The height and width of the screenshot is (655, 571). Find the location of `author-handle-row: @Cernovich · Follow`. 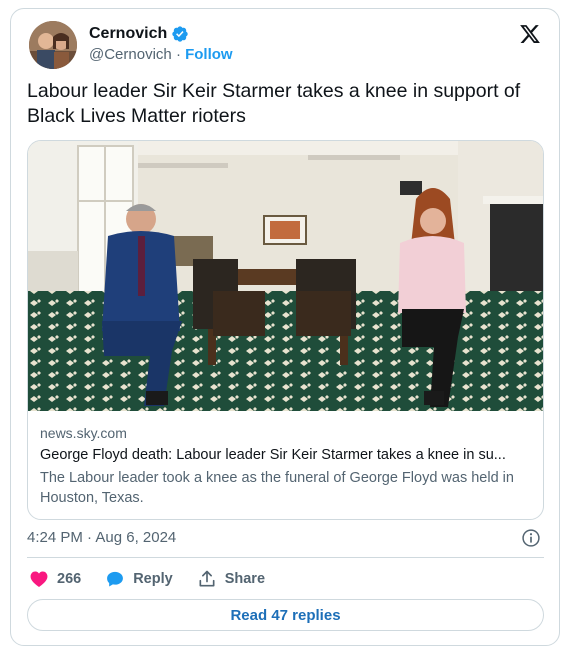

author-handle-row: @Cernovich · Follow is located at coordinates (161, 54).